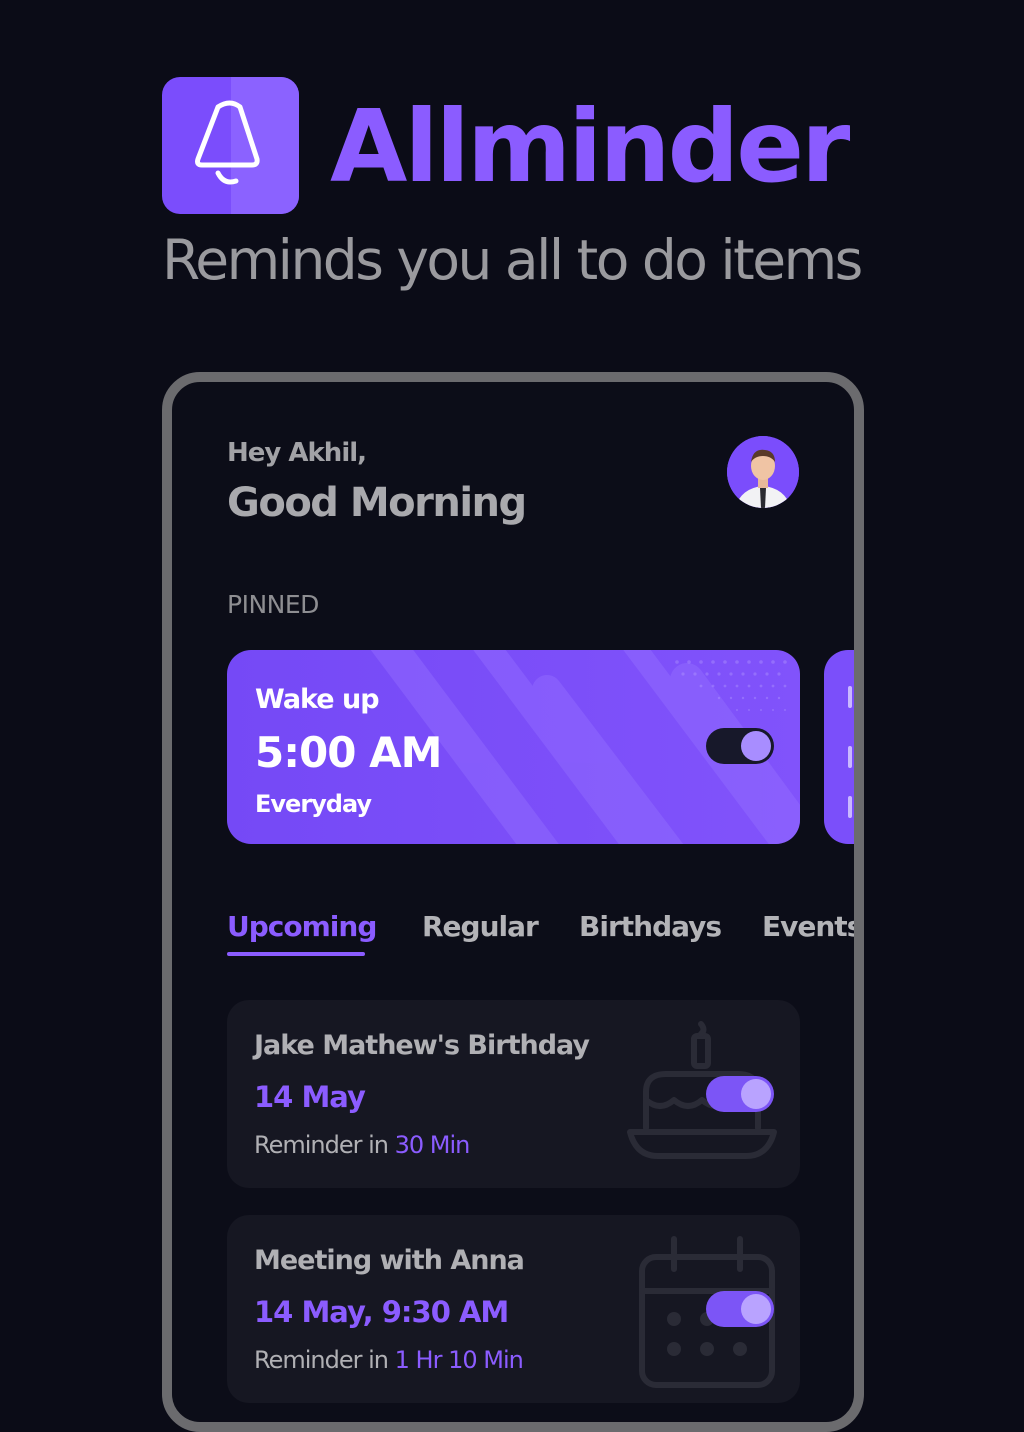 This screenshot has width=1024, height=1432. Describe the element at coordinates (227, 142) in the screenshot. I see `bell-icon` at that location.